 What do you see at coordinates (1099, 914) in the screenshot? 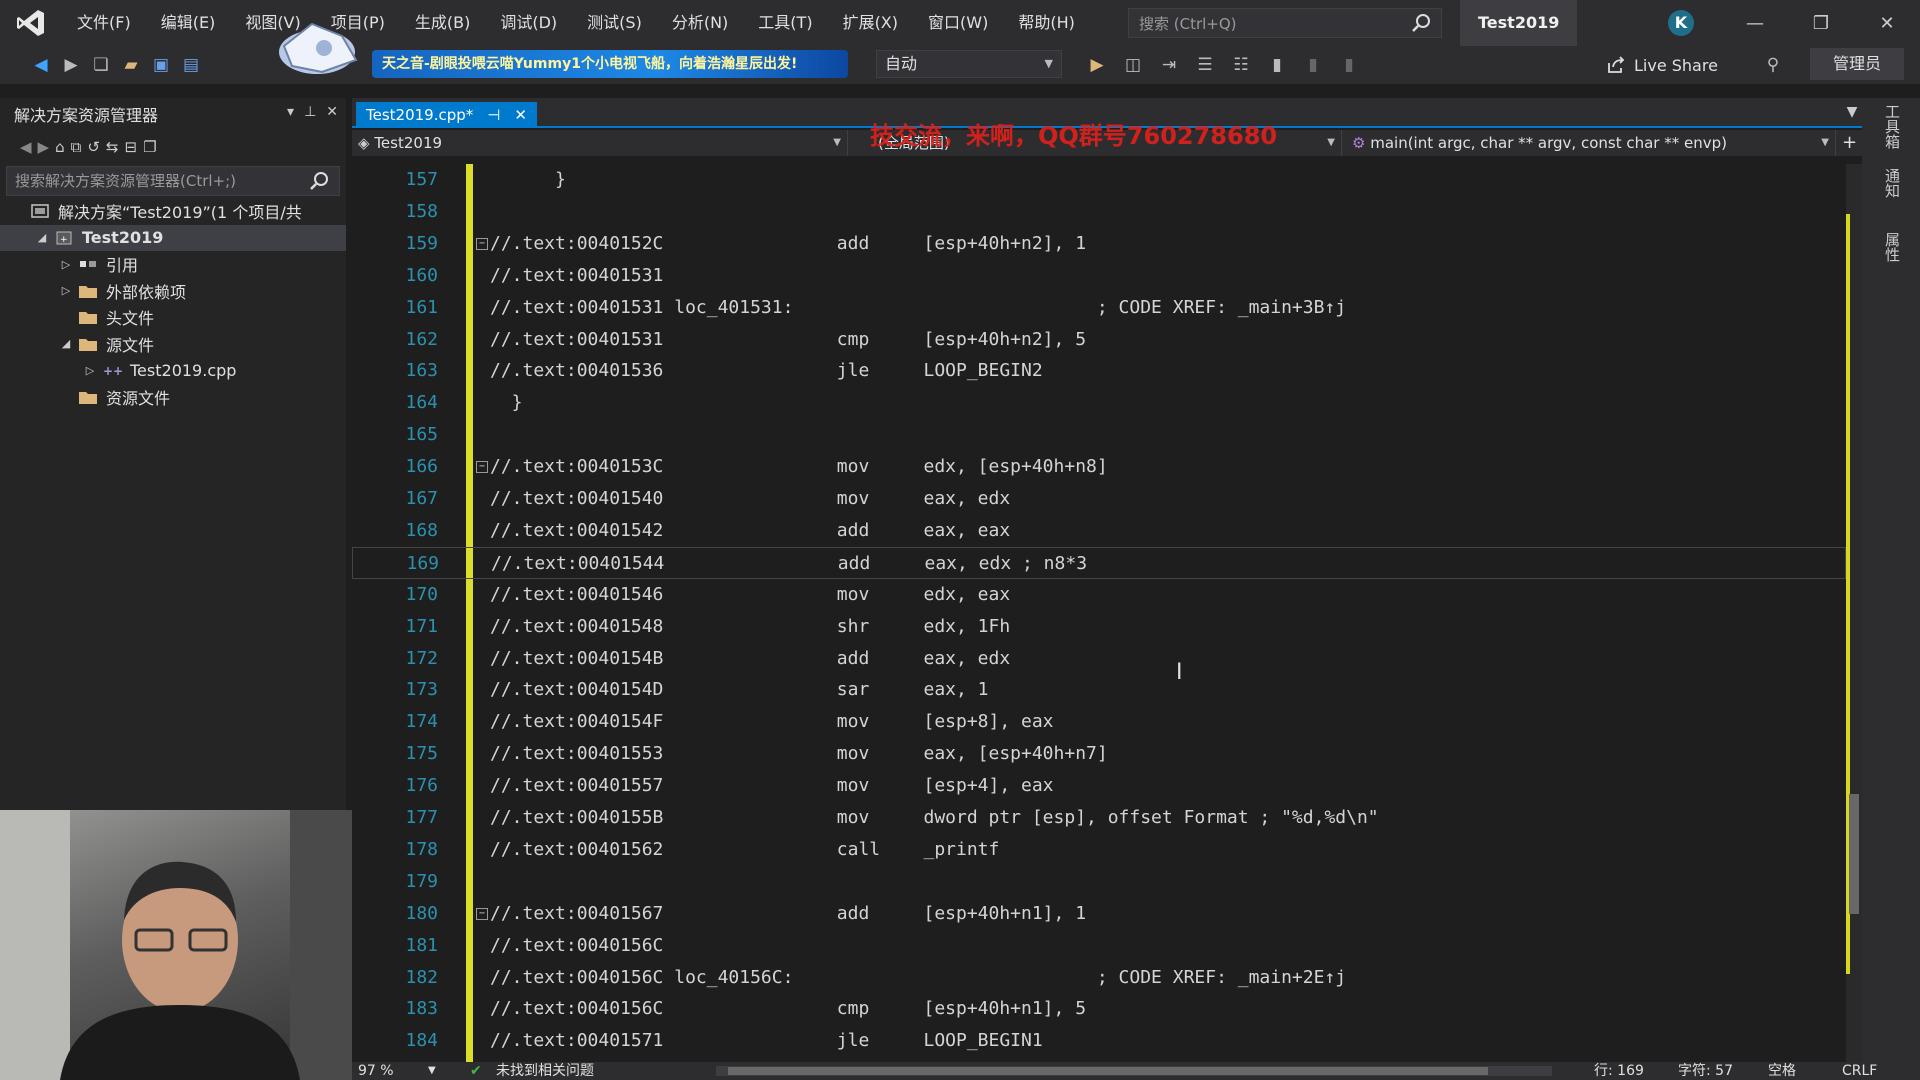
I see `code-line: 180 −//.text:00401567 add [esp+40h+n1], 1` at bounding box center [1099, 914].